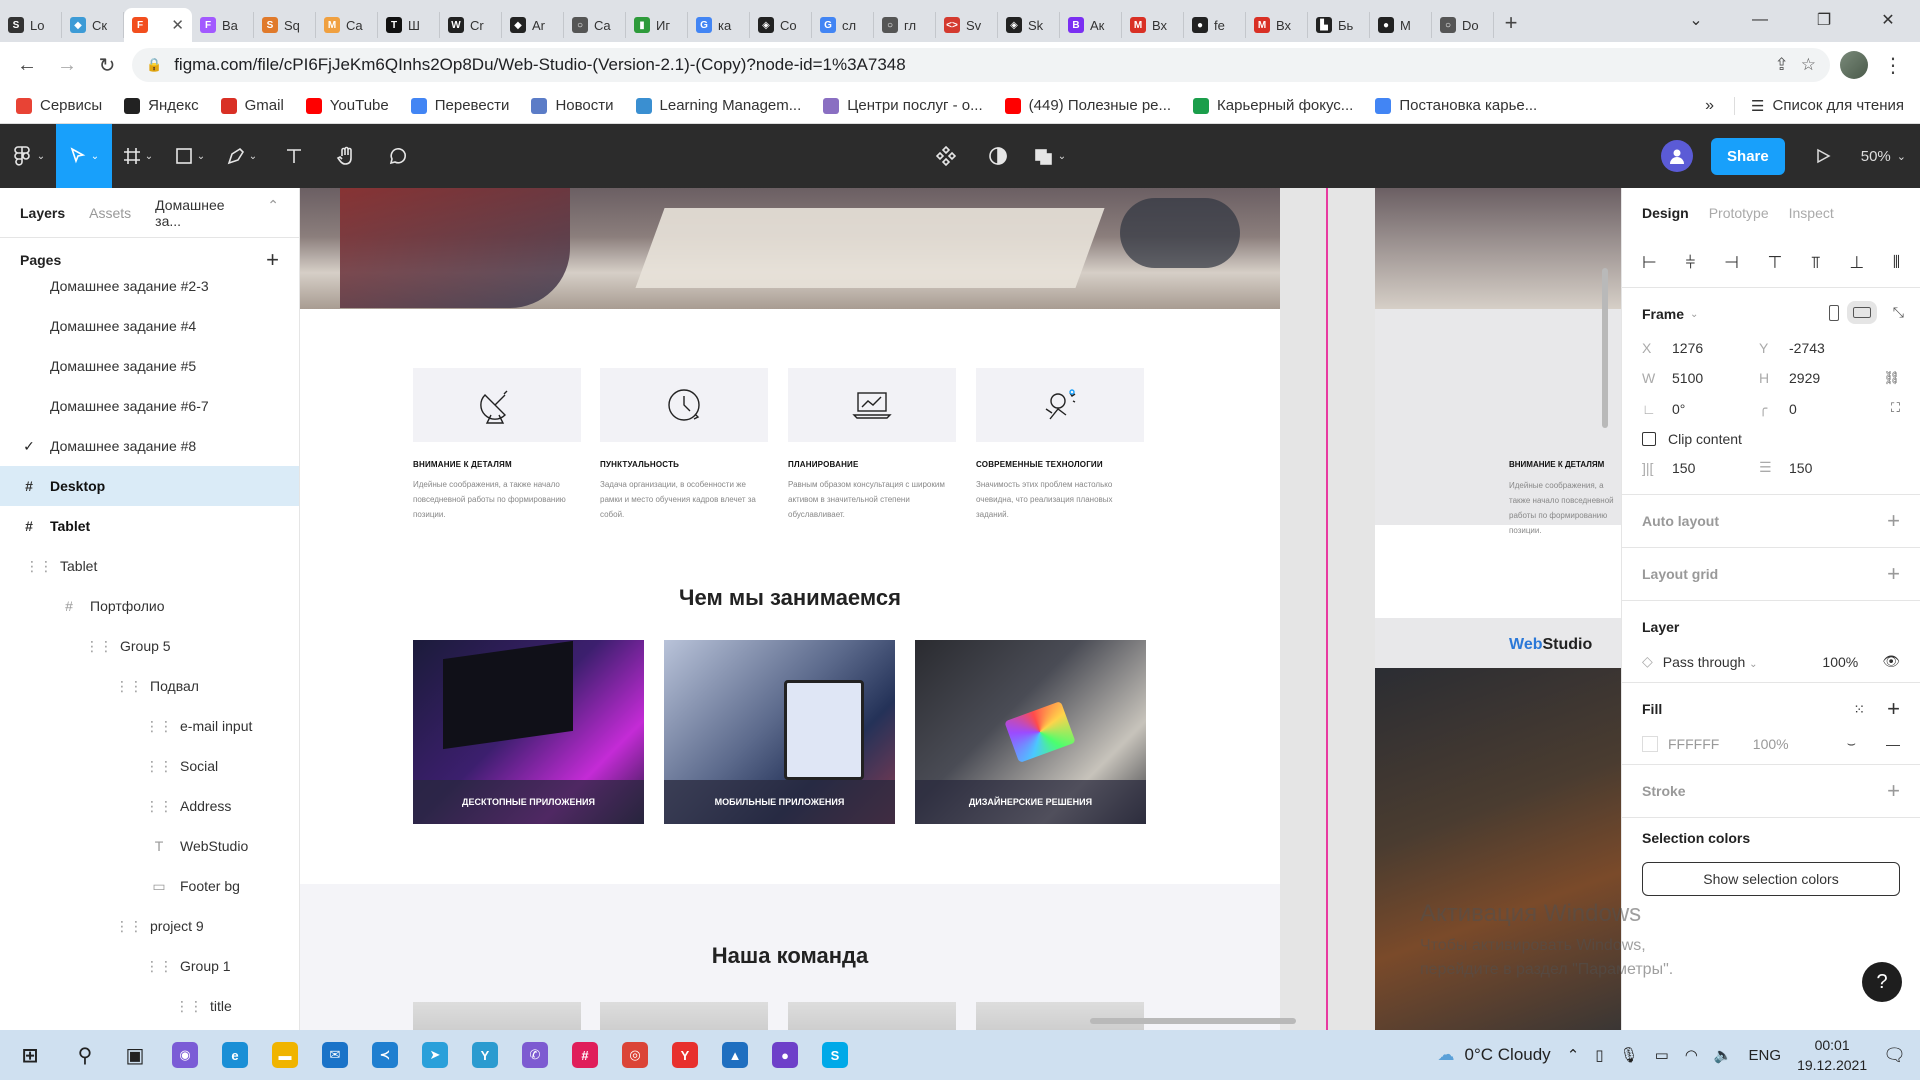 The height and width of the screenshot is (1080, 1920). Describe the element at coordinates (785, 1055) in the screenshot. I see `taskbar-app-button: ●` at that location.